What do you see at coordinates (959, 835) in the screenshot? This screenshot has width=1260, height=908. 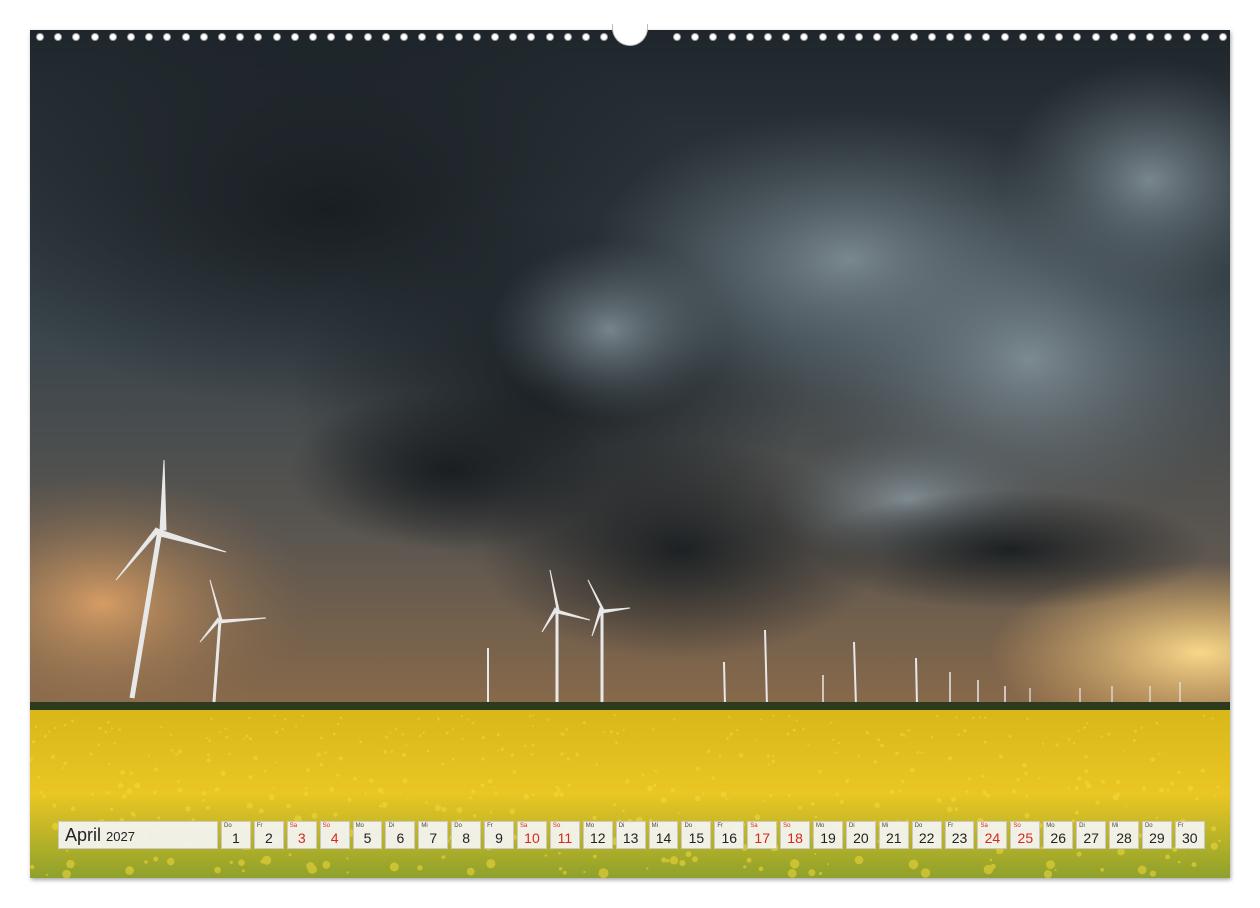 I see `day-cell: Fr 23` at bounding box center [959, 835].